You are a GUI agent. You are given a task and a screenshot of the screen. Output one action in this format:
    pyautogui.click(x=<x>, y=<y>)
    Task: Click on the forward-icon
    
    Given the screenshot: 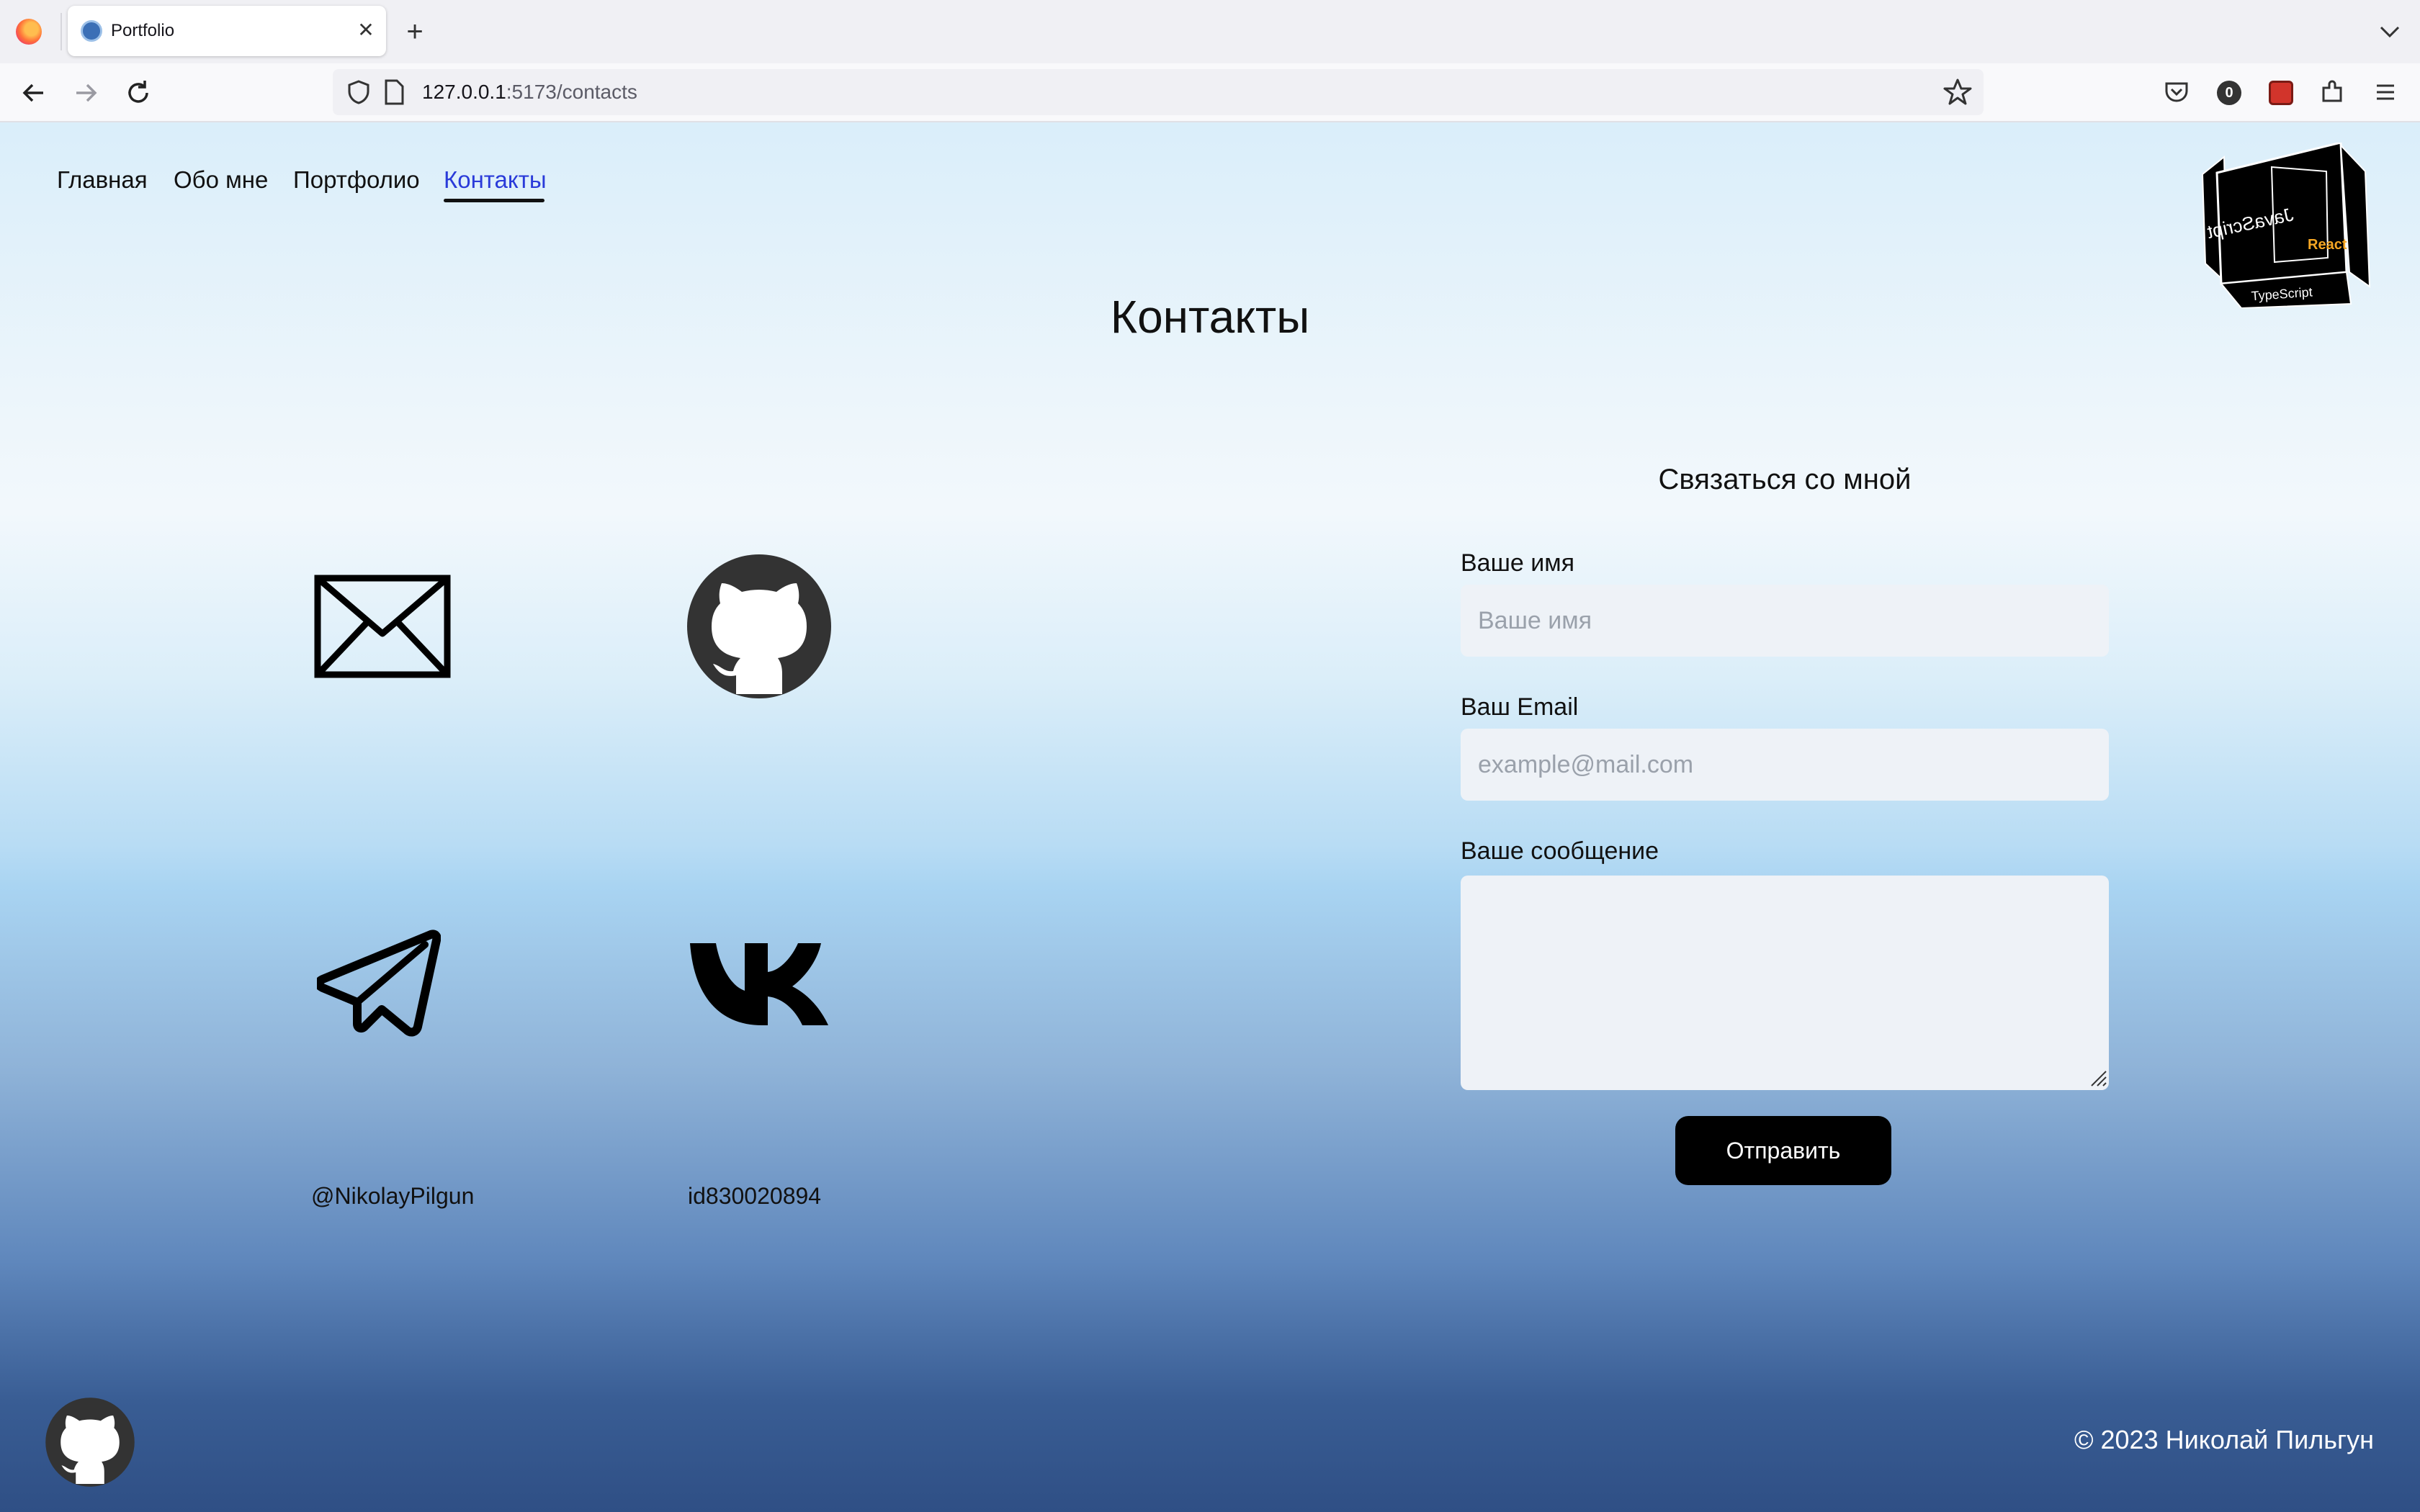 What is the action you would take?
    pyautogui.click(x=86, y=93)
    